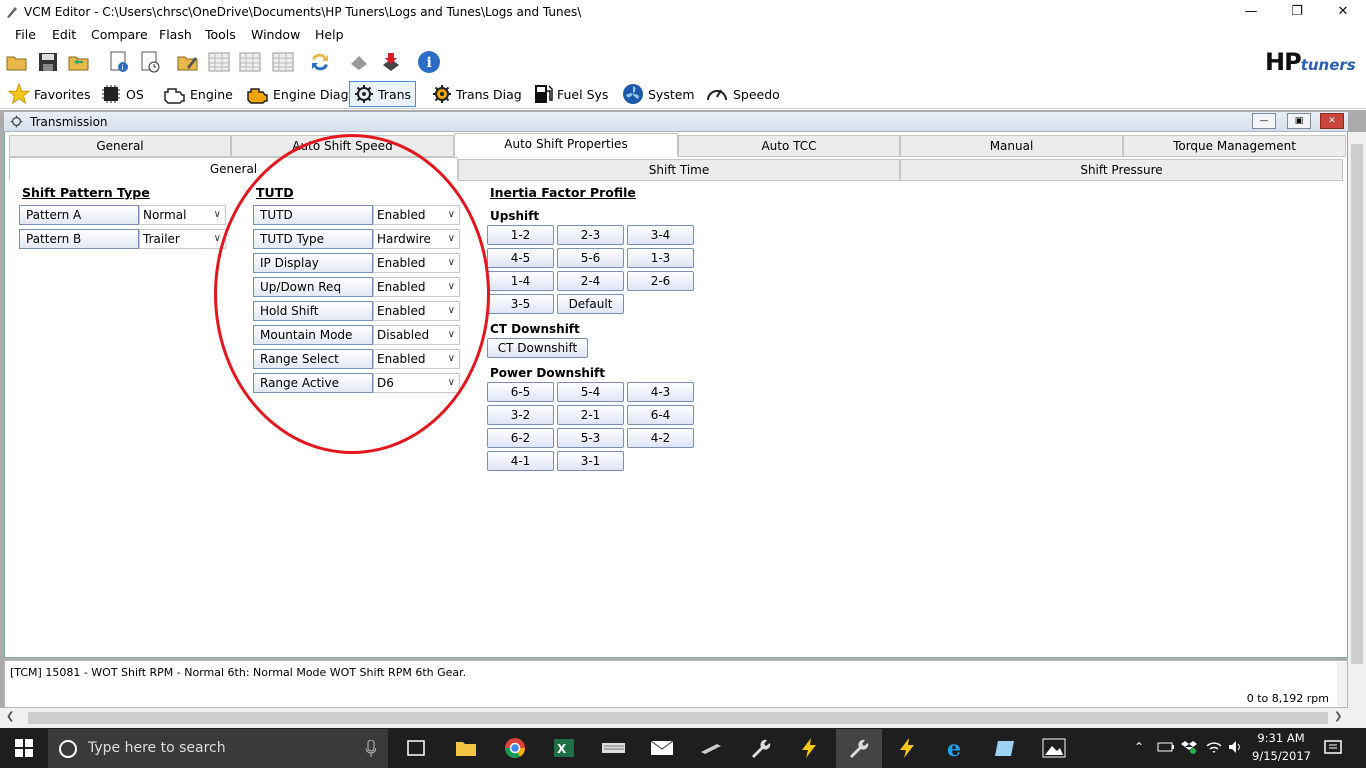  Describe the element at coordinates (590, 415) in the screenshot. I see `power-downshift-button: 2-1` at that location.